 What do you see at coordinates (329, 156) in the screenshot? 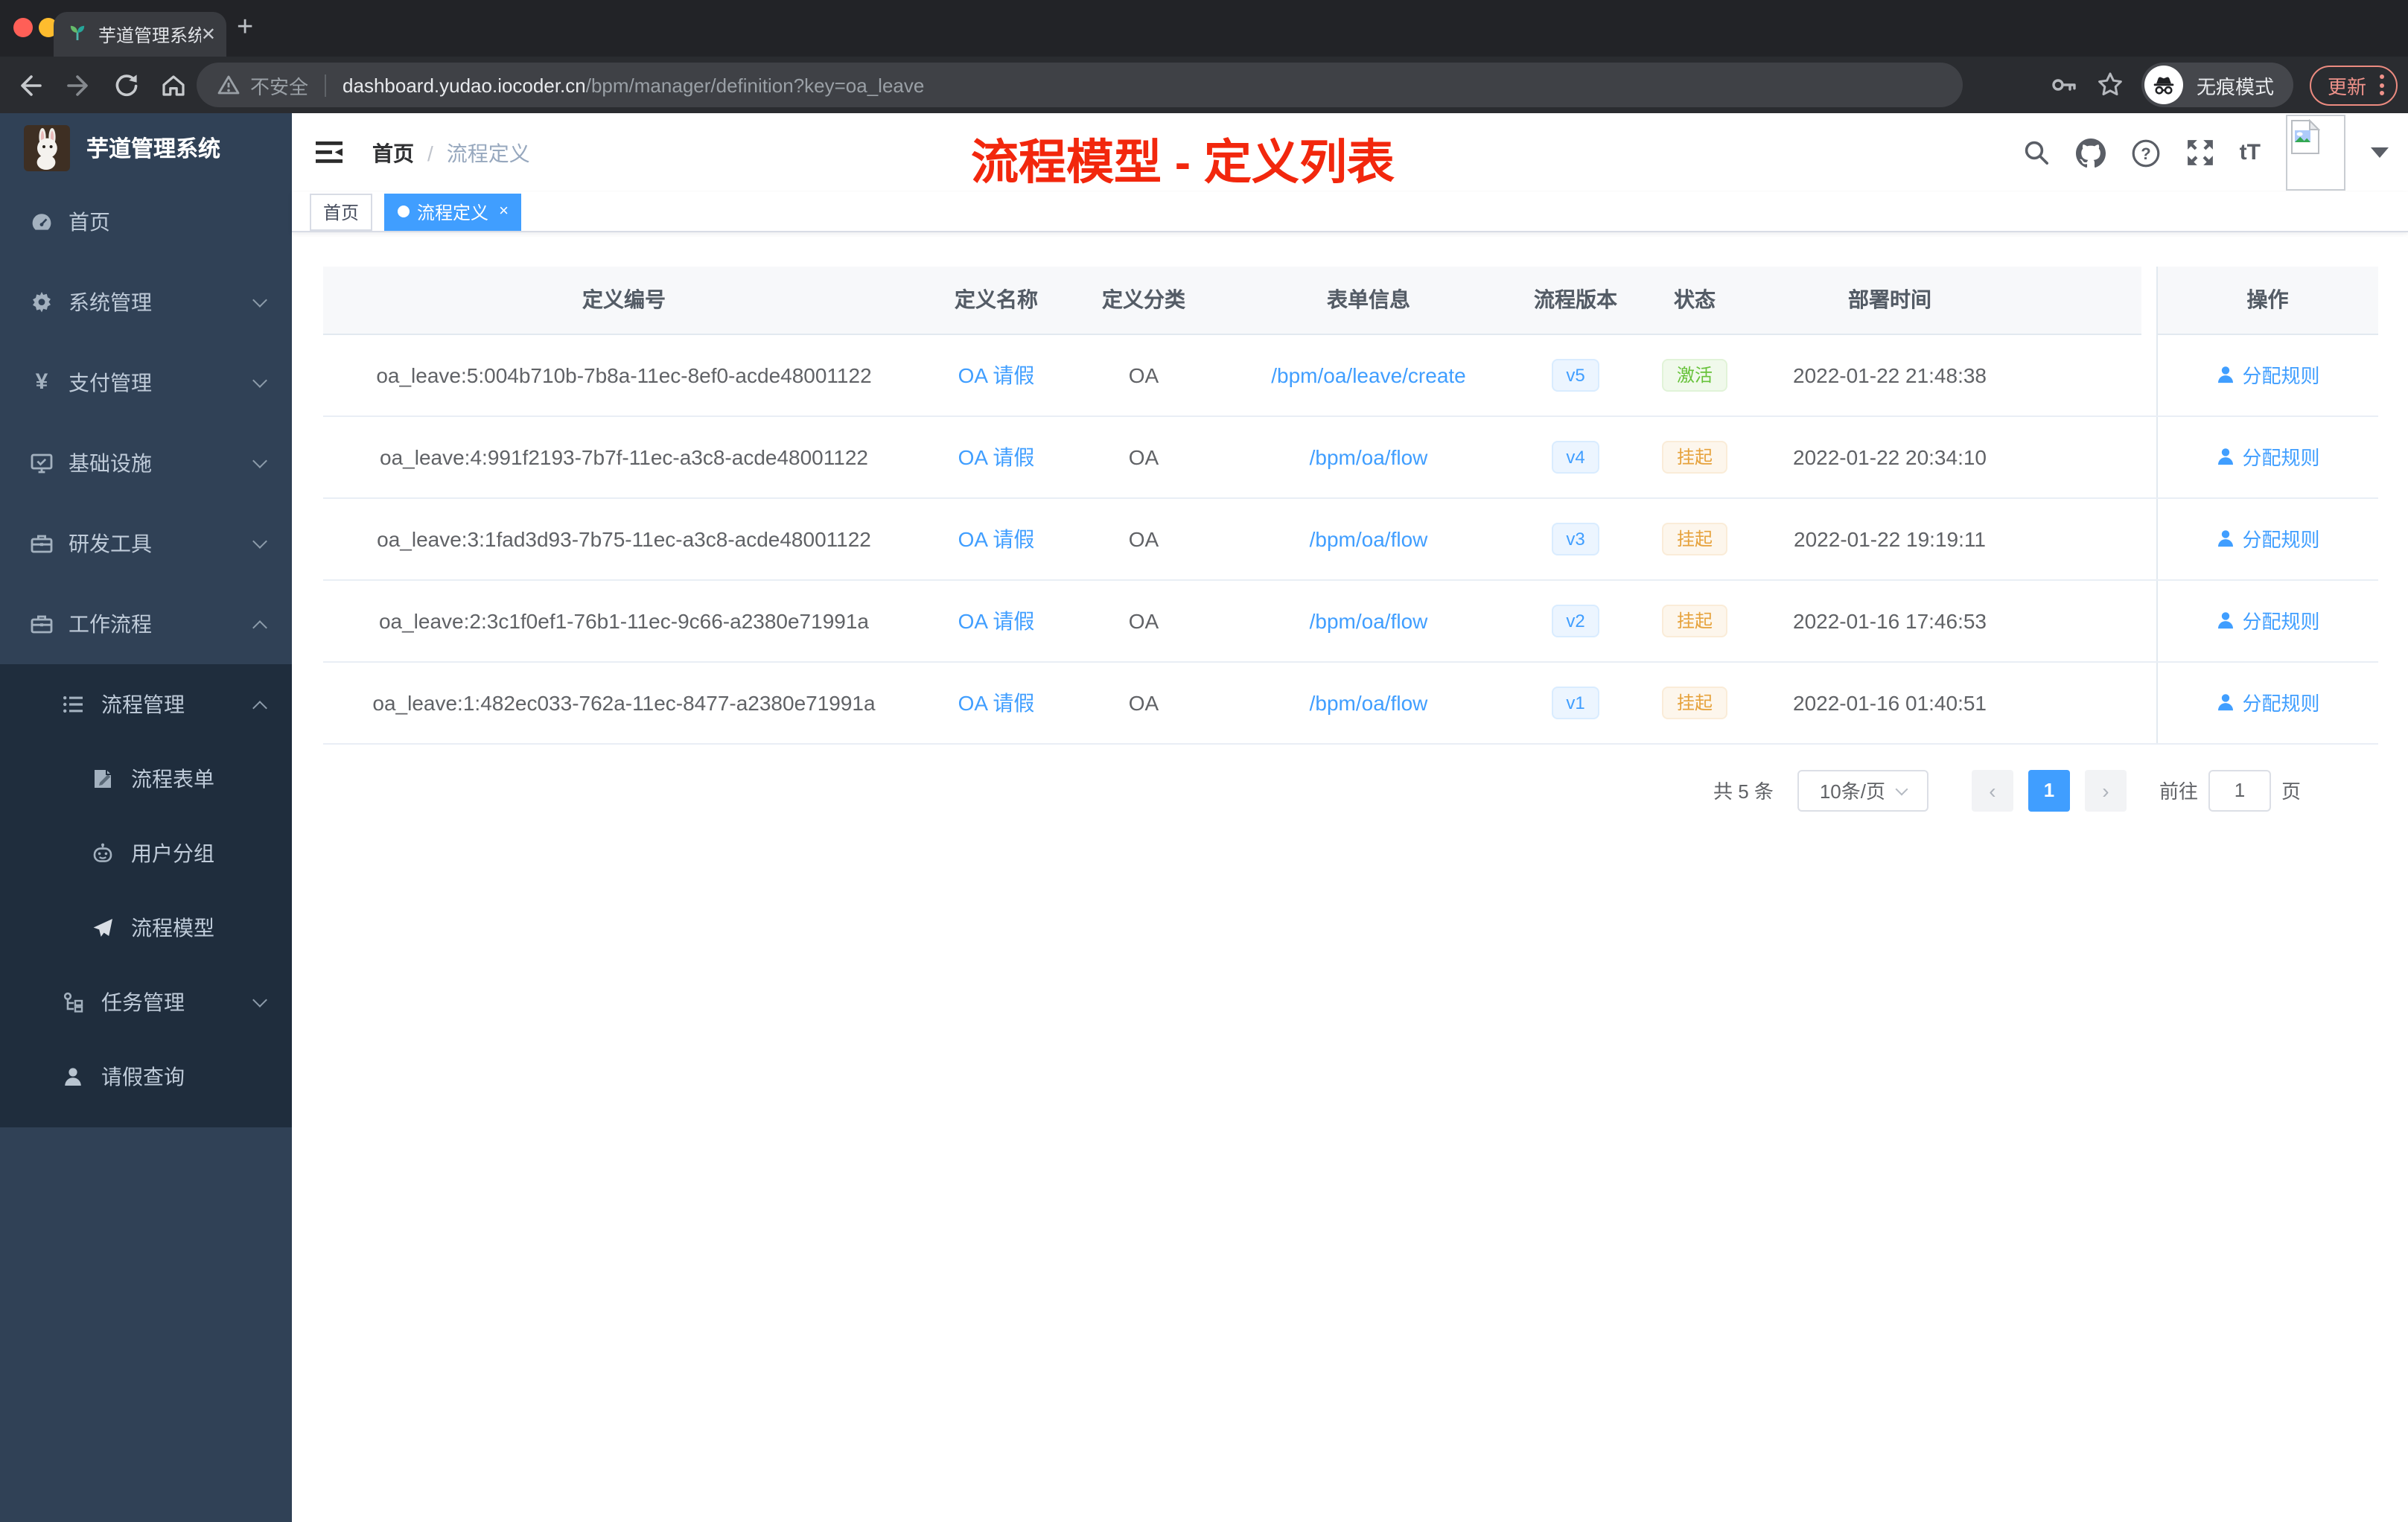
I see `hamburger-icon` at bounding box center [329, 156].